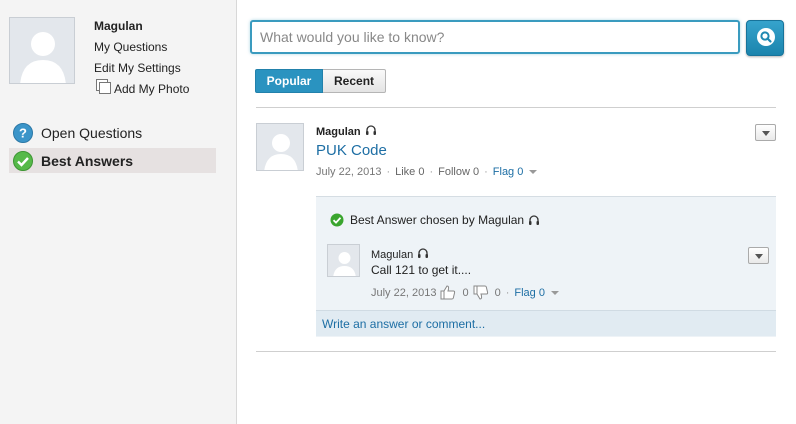  I want to click on answer-author: Magulan, so click(400, 254).